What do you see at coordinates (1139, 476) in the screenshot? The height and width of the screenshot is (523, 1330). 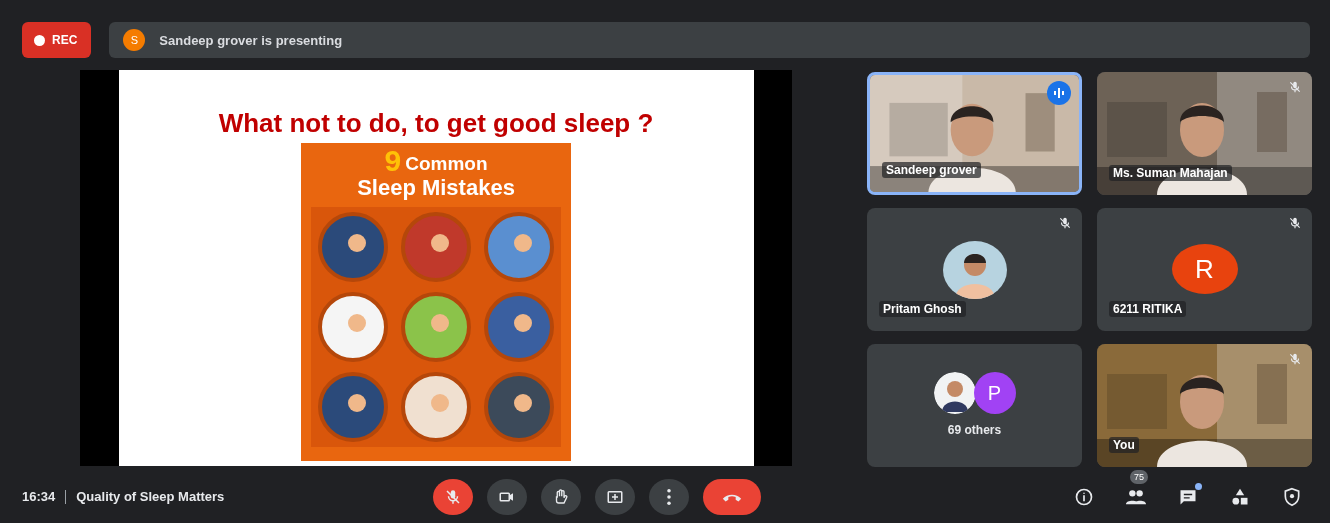 I see `count-badge: 75` at bounding box center [1139, 476].